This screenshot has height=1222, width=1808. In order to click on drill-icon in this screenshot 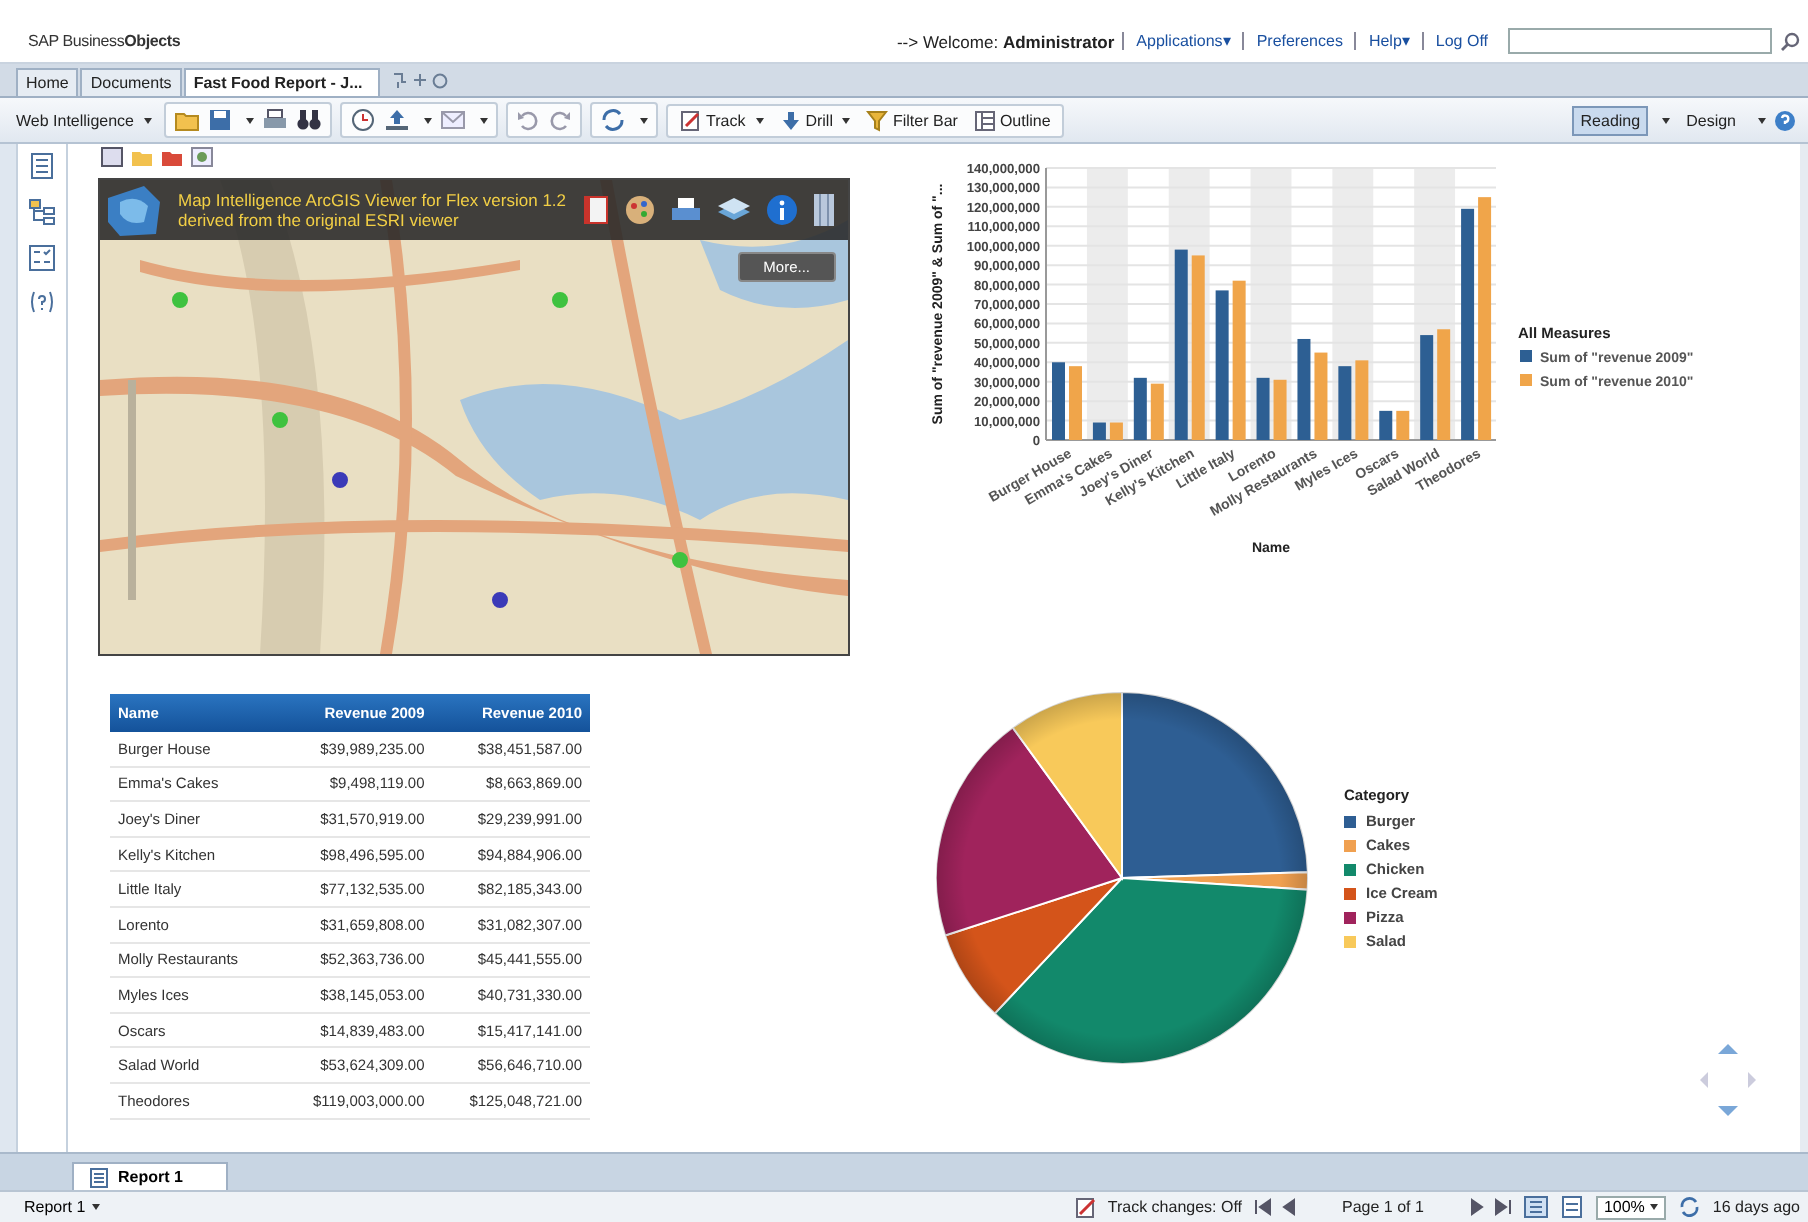, I will do `click(790, 120)`.